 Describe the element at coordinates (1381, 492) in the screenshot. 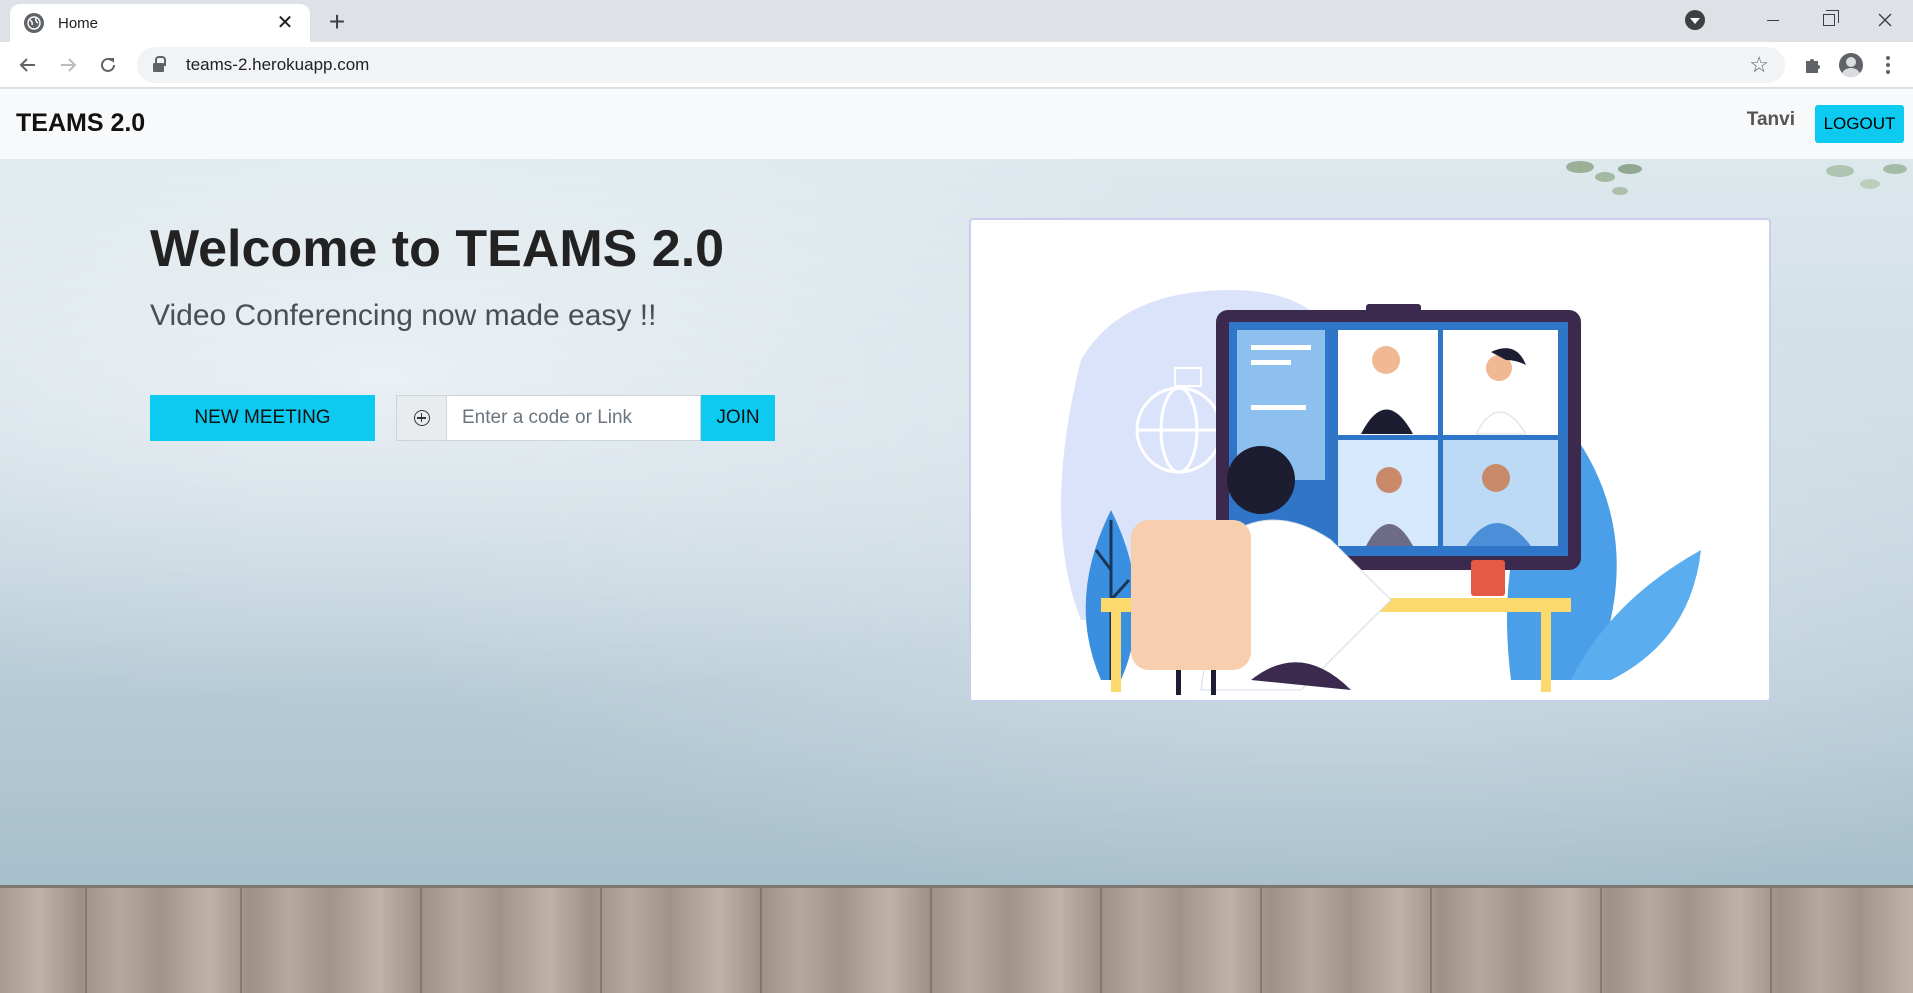

I see `video-conference-illustration` at that location.